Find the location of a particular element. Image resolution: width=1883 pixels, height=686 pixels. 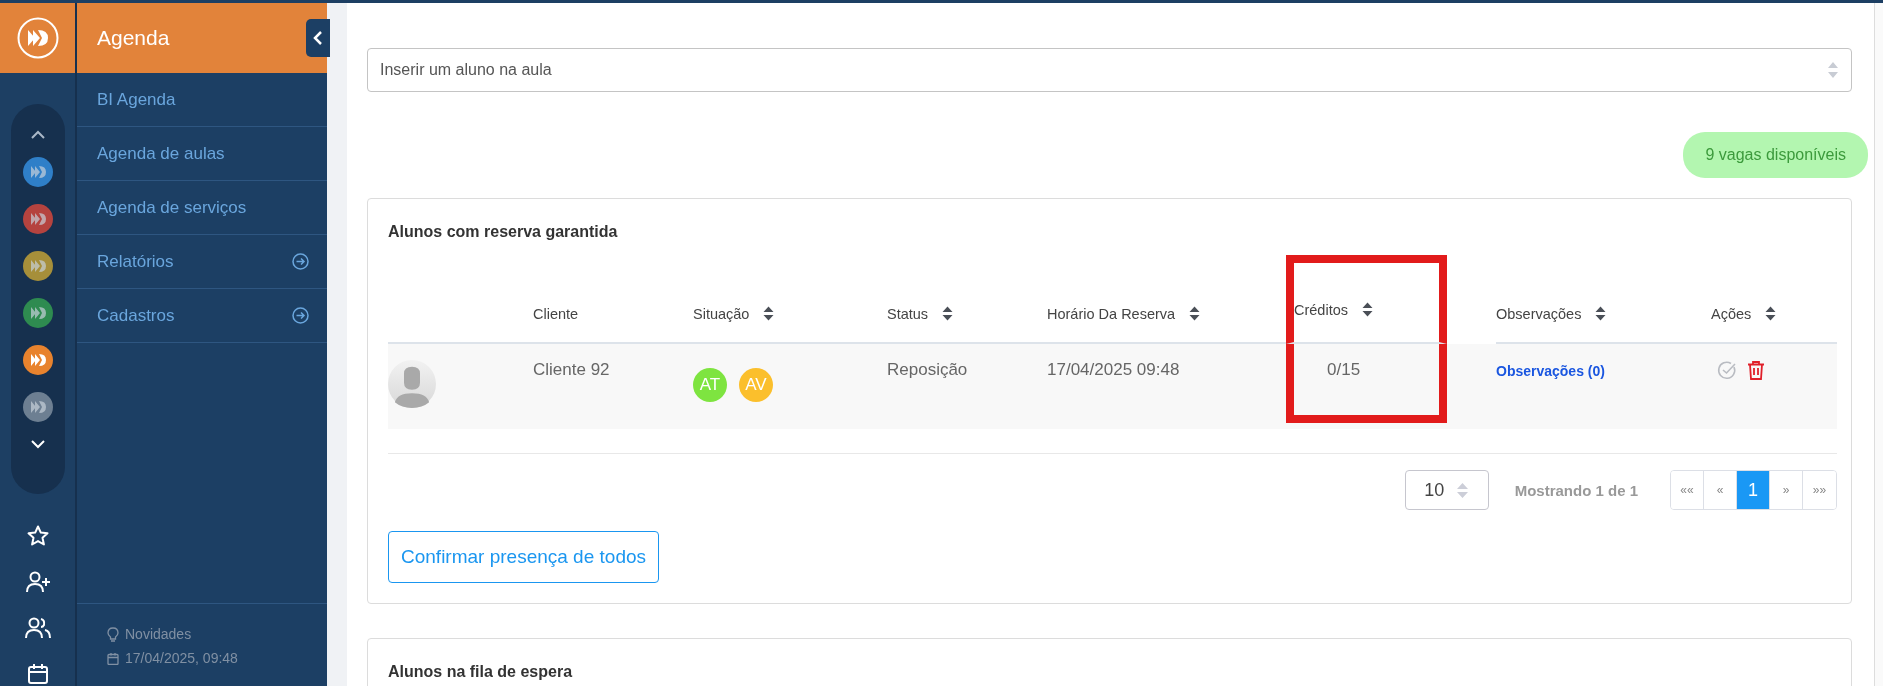

page-button: «« is located at coordinates (1687, 490).